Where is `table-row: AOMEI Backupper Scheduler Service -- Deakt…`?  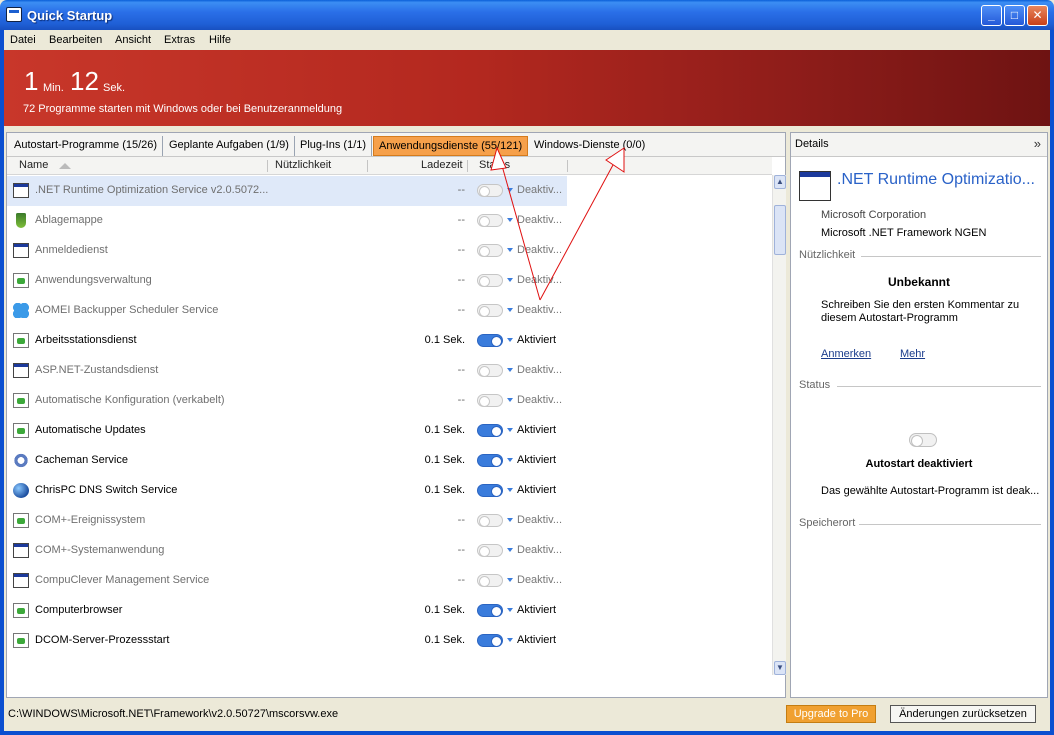 table-row: AOMEI Backupper Scheduler Service -- Deakt… is located at coordinates (389, 311).